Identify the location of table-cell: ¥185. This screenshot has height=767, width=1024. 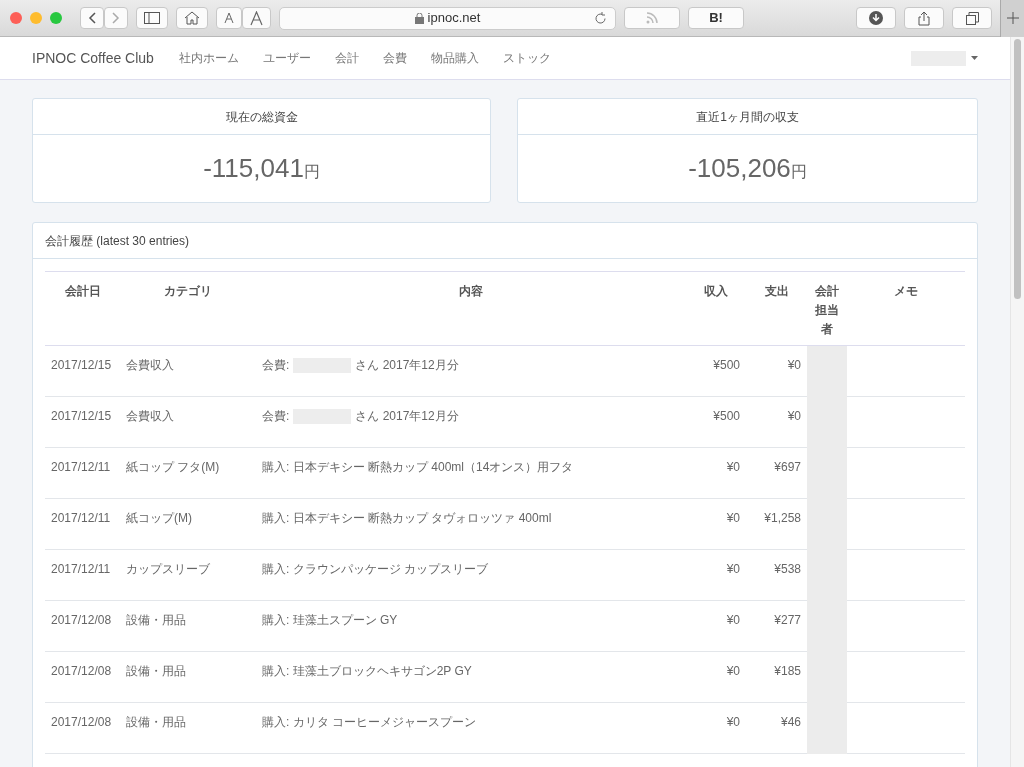
(787, 671).